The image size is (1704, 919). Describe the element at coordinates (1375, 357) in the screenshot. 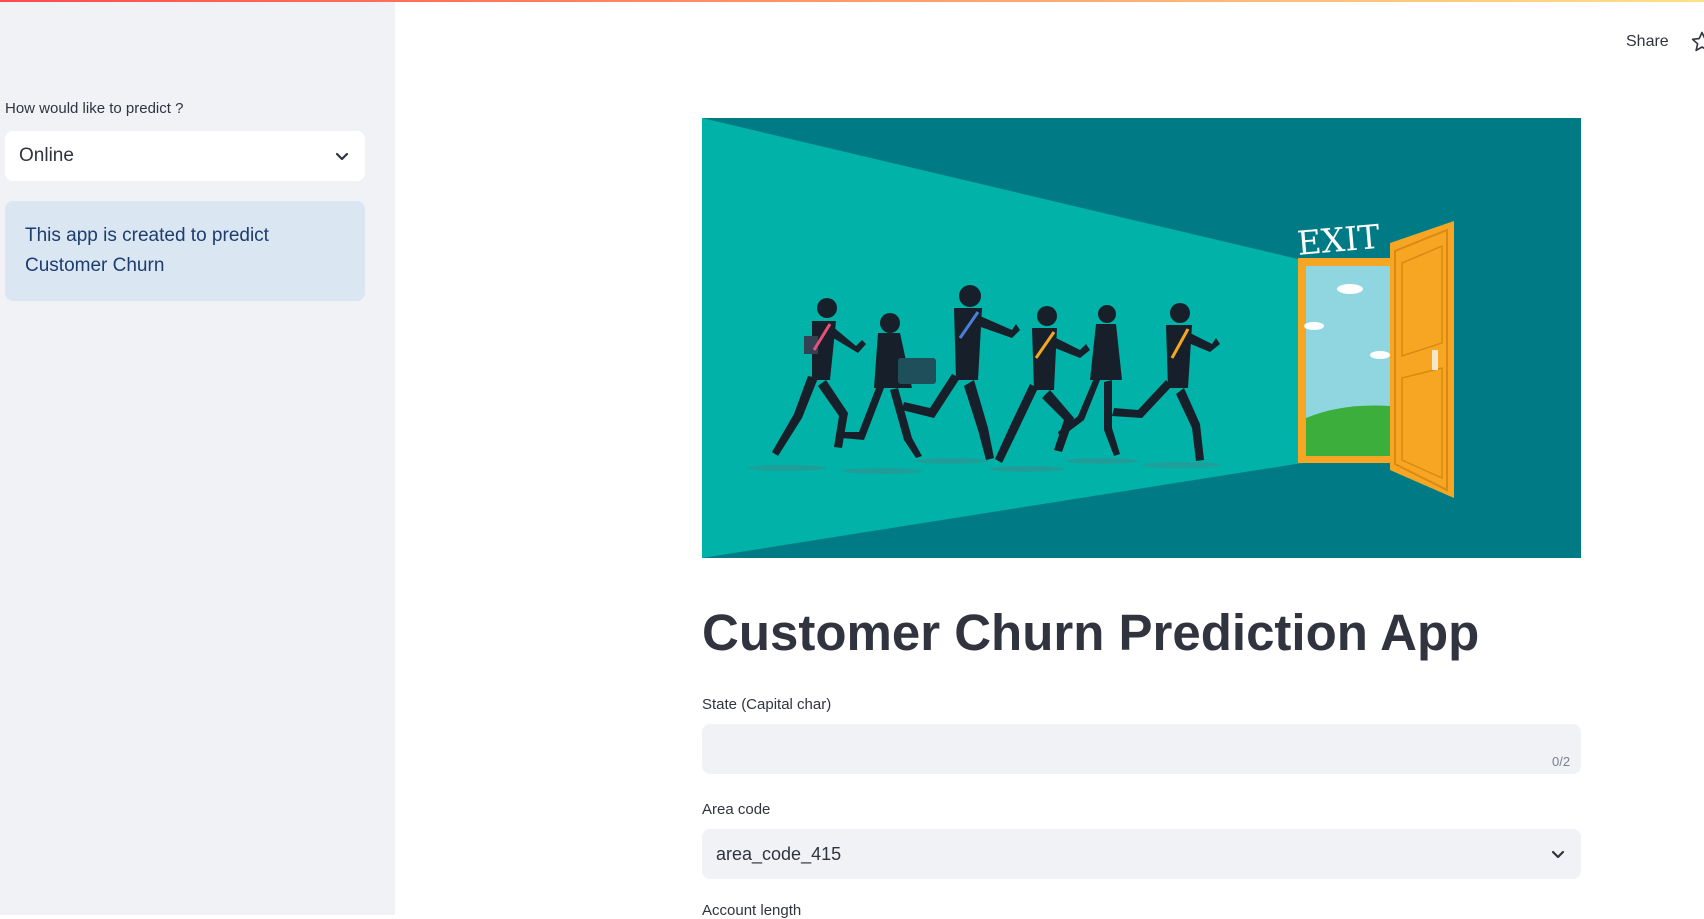

I see `exit-door: EXIT` at that location.